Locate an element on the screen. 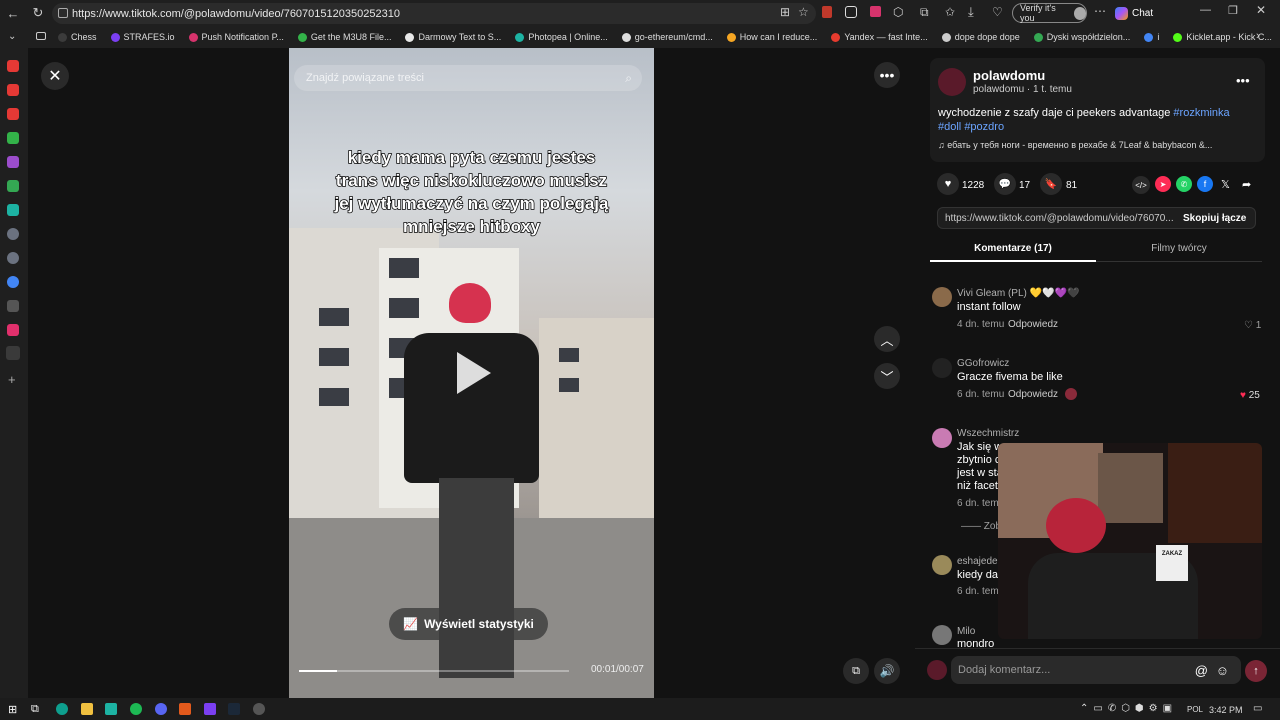 Image resolution: width=1280 pixels, height=720 pixels. task-view-icon: ⧉ is located at coordinates (35, 709).